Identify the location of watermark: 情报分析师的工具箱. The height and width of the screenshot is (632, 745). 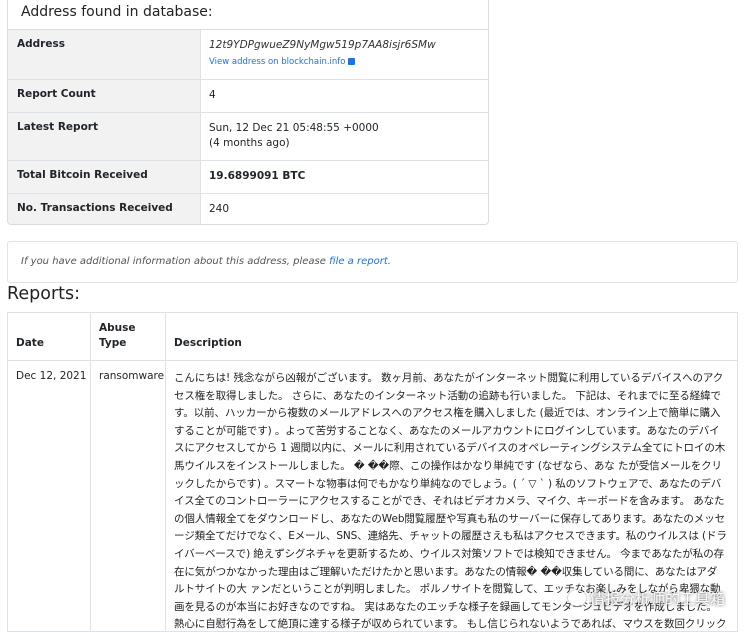
(646, 598).